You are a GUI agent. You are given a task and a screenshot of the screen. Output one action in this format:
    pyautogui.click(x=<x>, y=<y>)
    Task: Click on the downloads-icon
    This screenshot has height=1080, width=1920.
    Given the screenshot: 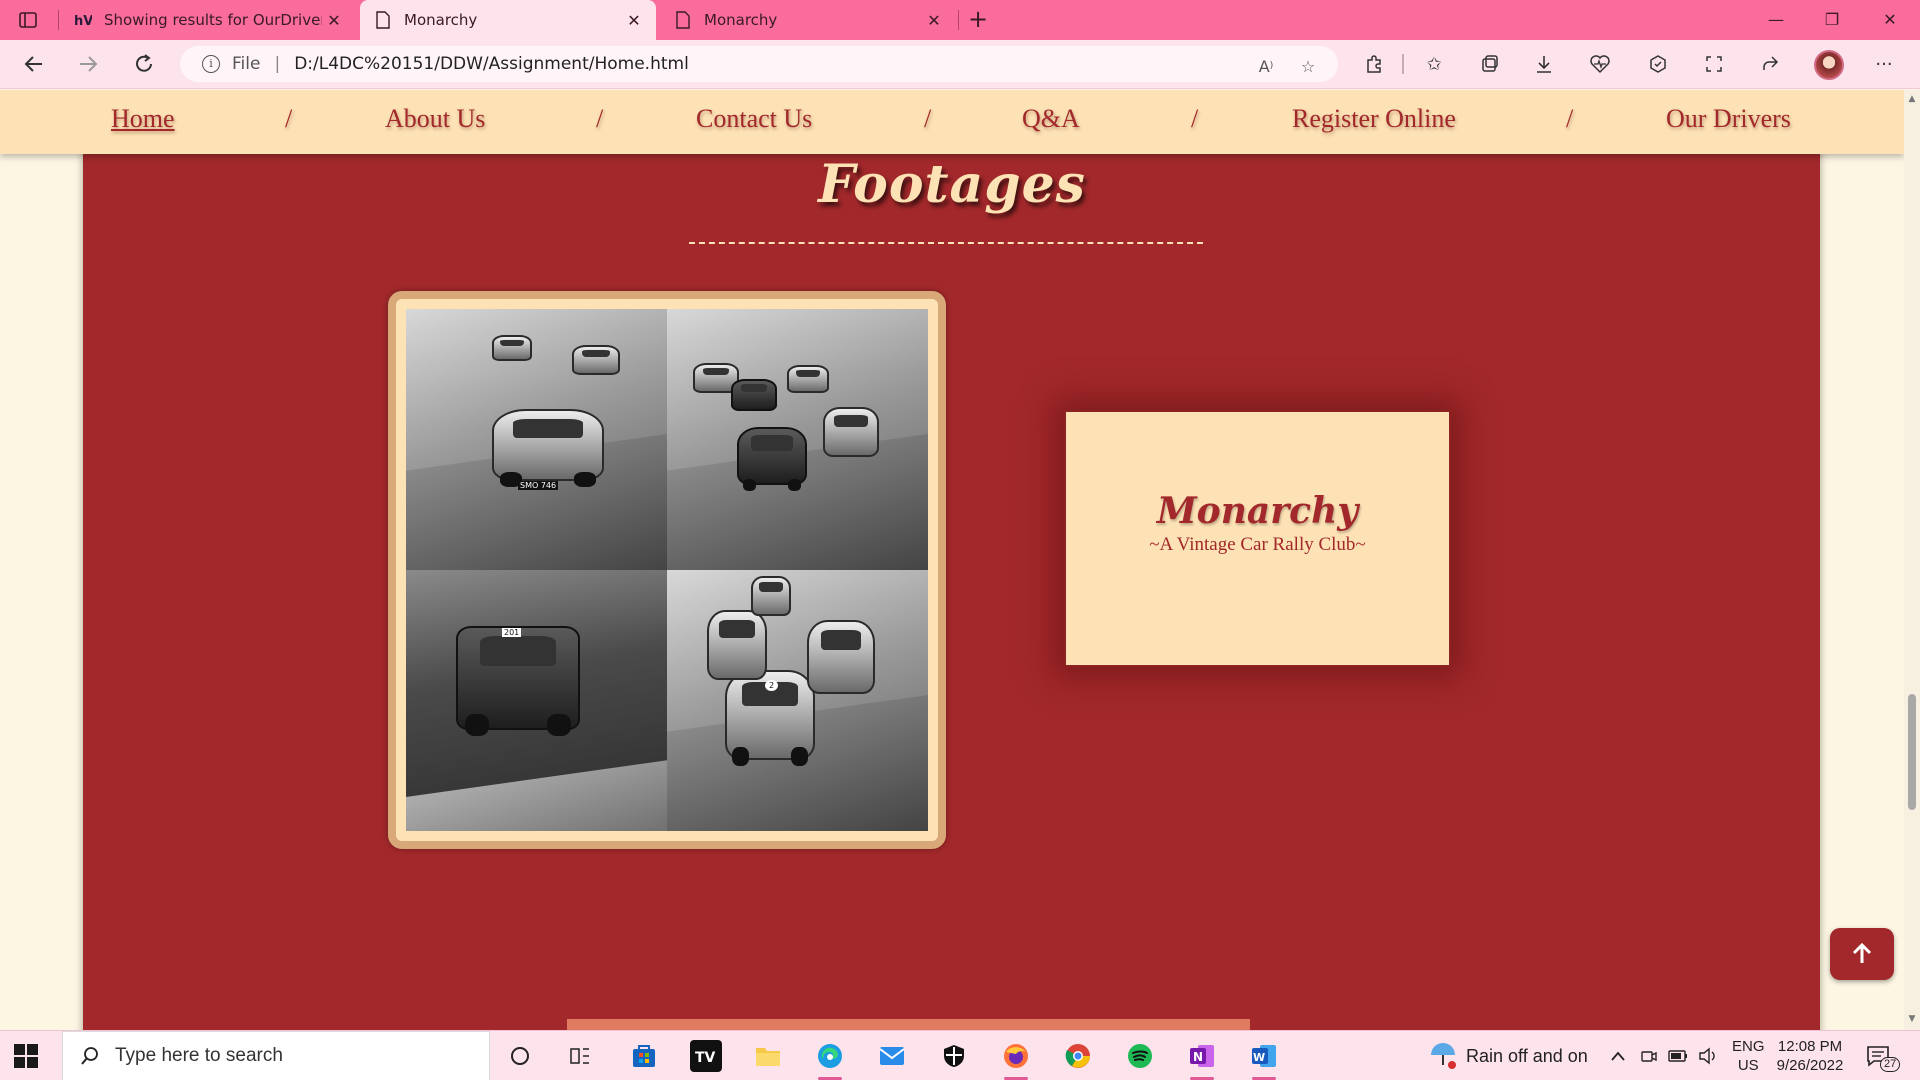 What is the action you would take?
    pyautogui.click(x=1544, y=64)
    